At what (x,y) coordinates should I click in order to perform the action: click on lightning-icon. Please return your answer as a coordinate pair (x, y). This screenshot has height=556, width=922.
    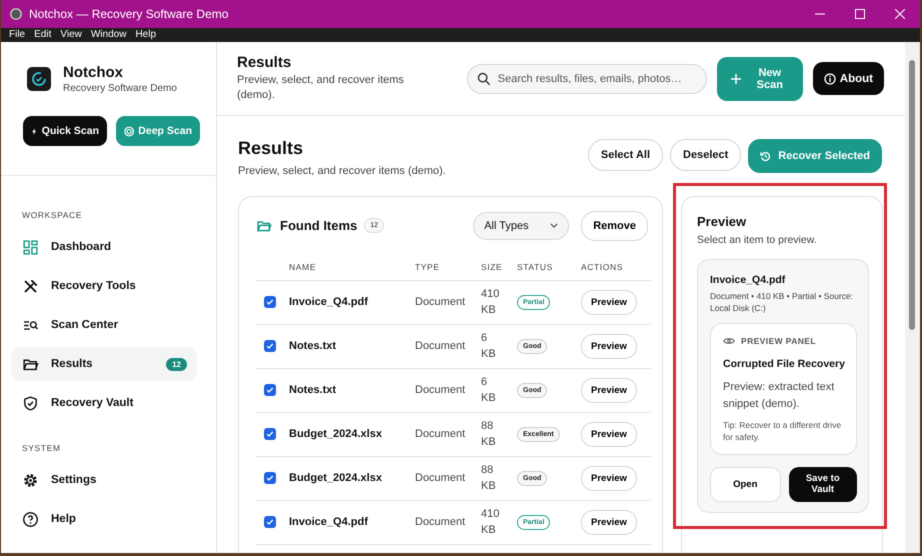
    Looking at the image, I should click on (34, 131).